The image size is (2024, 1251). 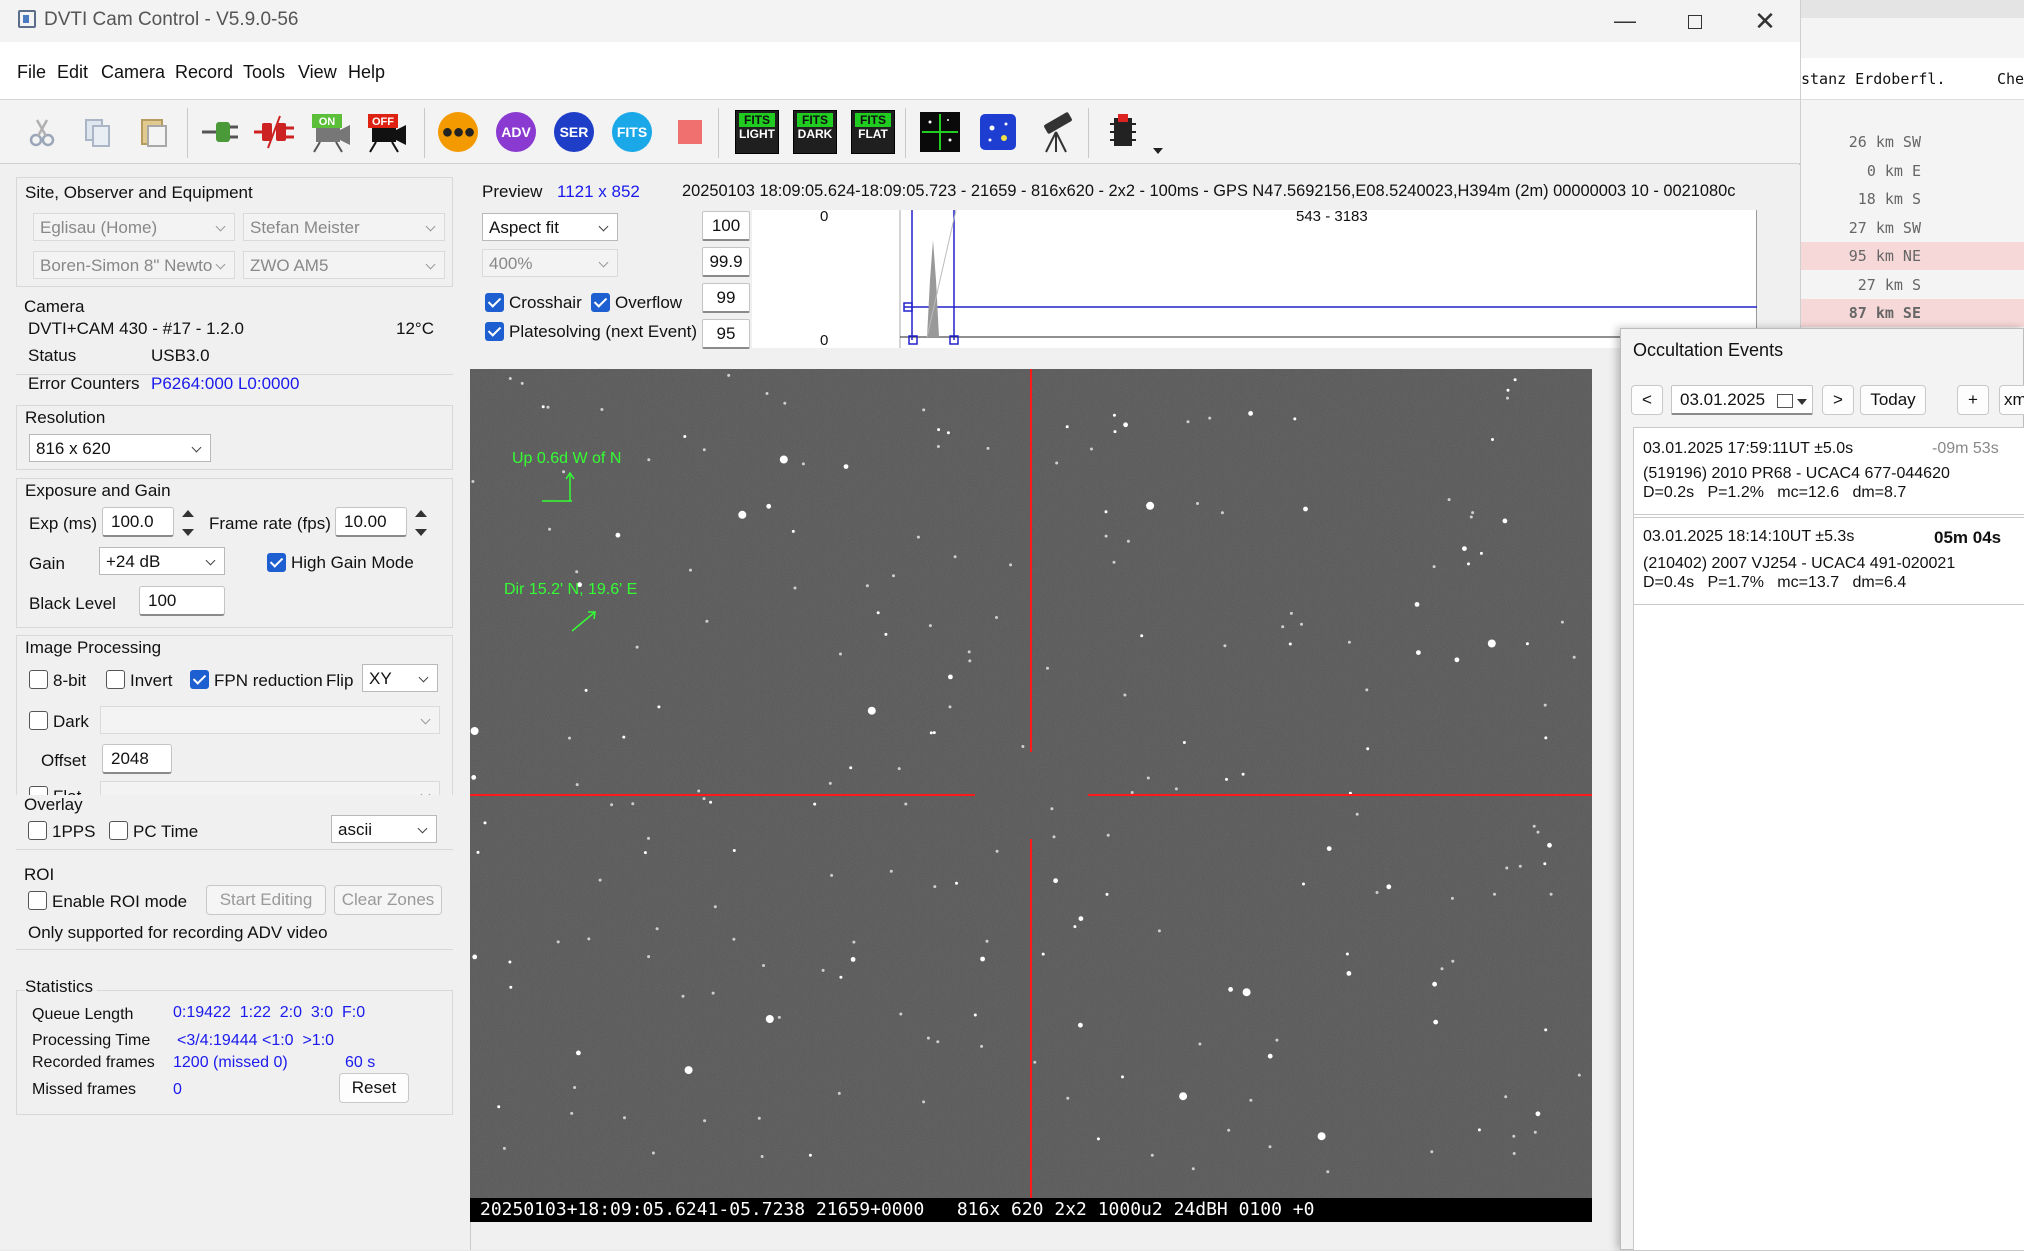 What do you see at coordinates (344, 227) in the screenshot?
I see `observer-dropdown: Stefan Meister` at bounding box center [344, 227].